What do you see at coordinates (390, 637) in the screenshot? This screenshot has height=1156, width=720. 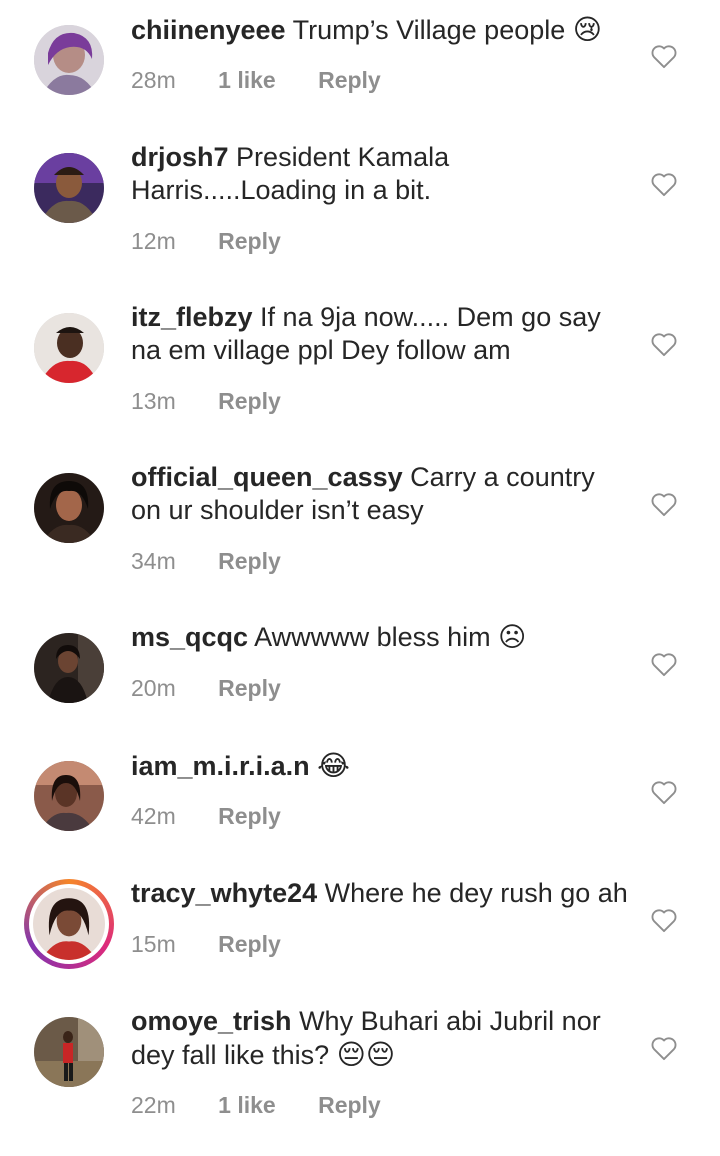 I see `comment-body: Awwwww bless him ☹` at bounding box center [390, 637].